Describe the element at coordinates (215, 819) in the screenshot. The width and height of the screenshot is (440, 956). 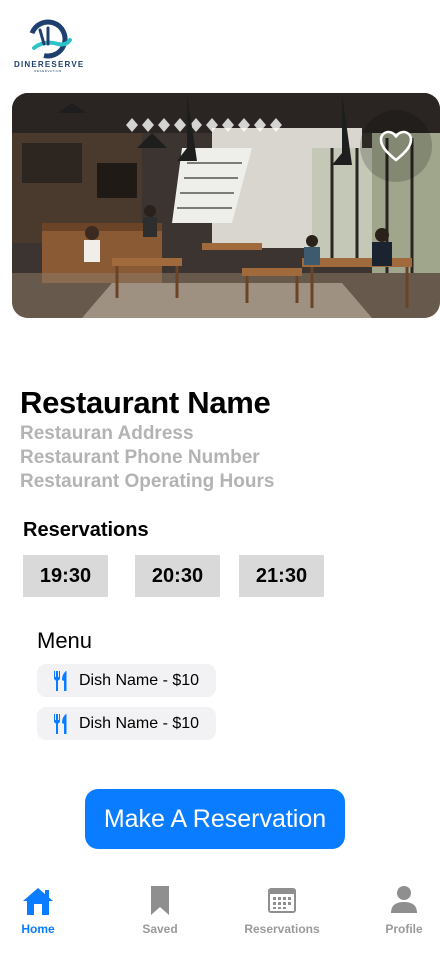
I see `make-reservation-button: Make A Reservation` at that location.